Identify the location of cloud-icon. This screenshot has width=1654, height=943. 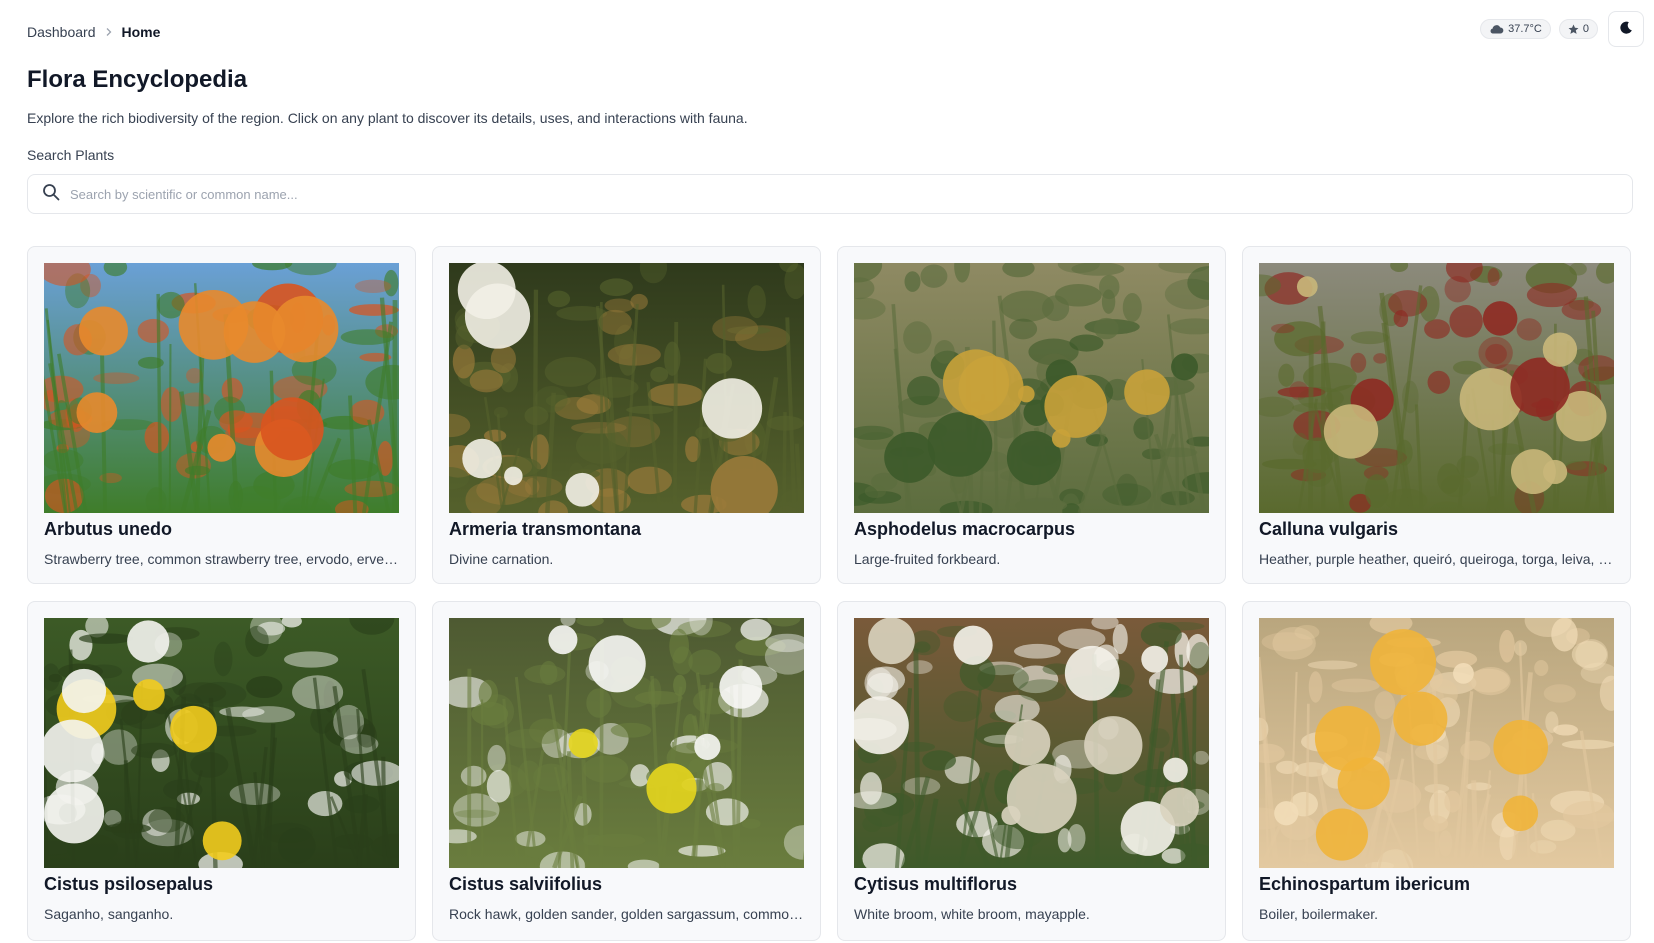
(1496, 29).